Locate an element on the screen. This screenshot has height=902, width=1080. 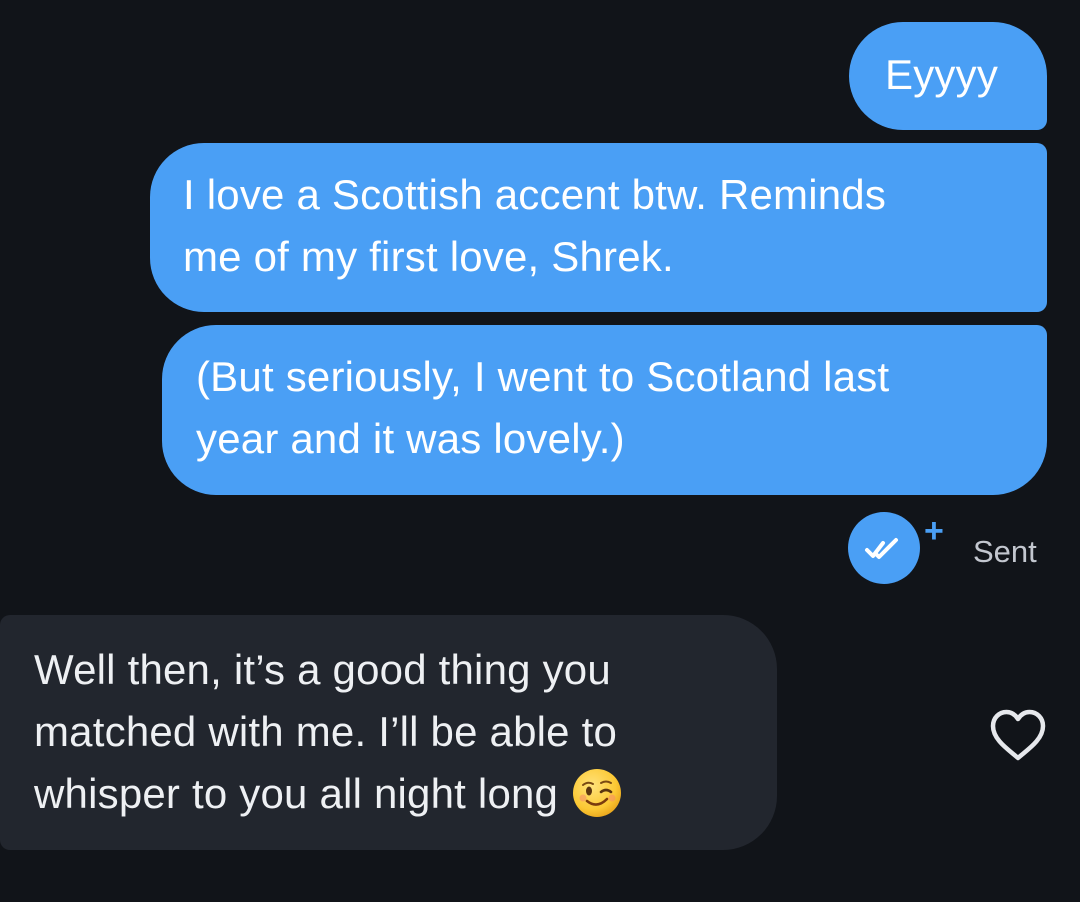
outgoing-message: Eyyyy is located at coordinates (948, 76).